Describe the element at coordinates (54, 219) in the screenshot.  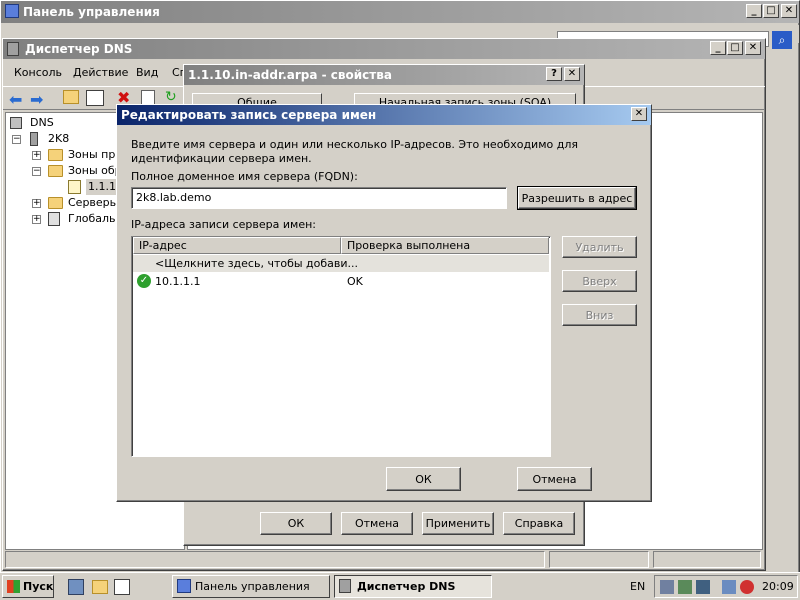
I see `global-logs-icon` at that location.